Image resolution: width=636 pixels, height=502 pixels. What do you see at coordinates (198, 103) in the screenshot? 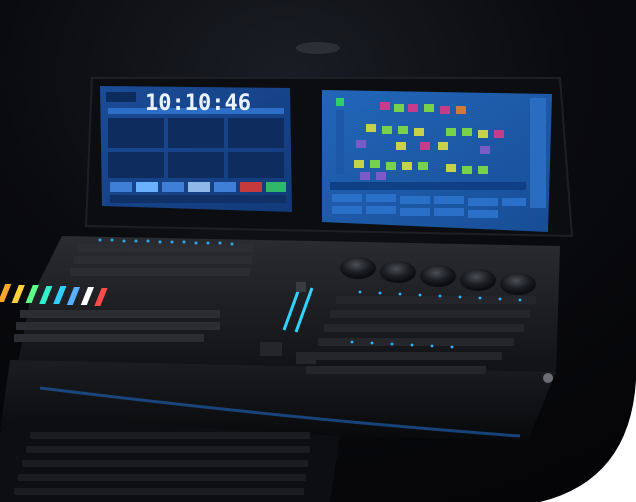
I see `screen-clock: 10:10:46` at bounding box center [198, 103].